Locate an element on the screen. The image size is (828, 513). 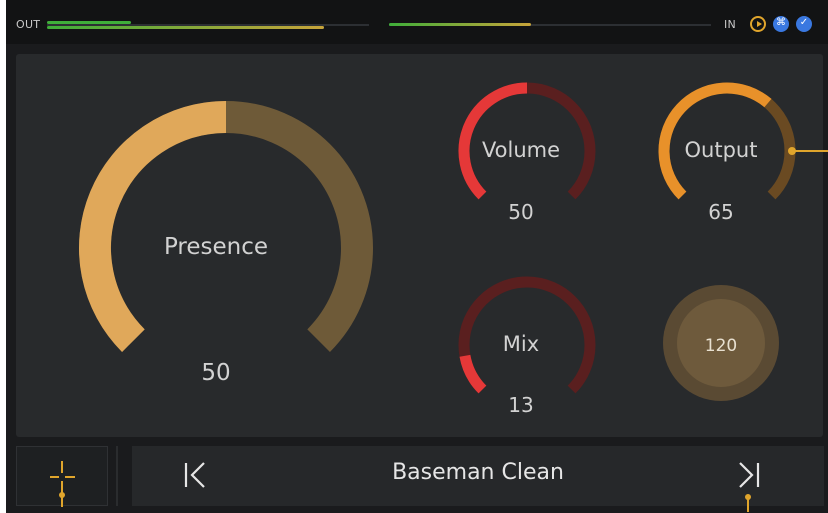
crosshair-icon is located at coordinates (62, 484).